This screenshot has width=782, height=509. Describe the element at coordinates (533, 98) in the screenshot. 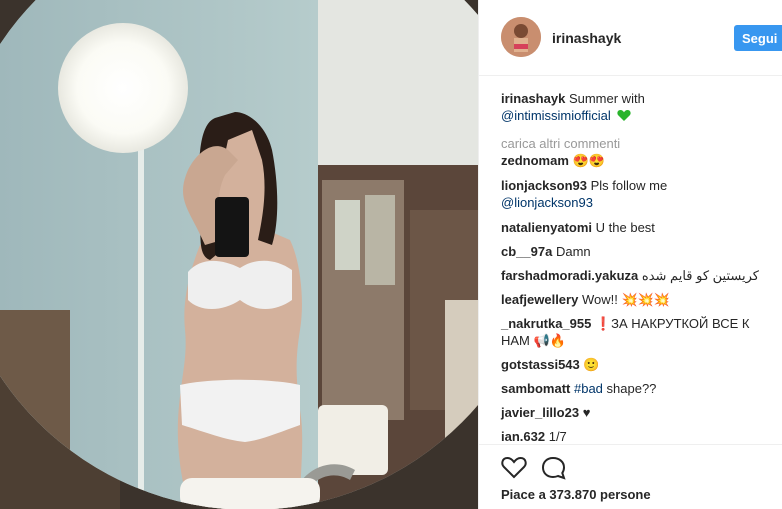

I see `caption-username: irinashayk` at that location.